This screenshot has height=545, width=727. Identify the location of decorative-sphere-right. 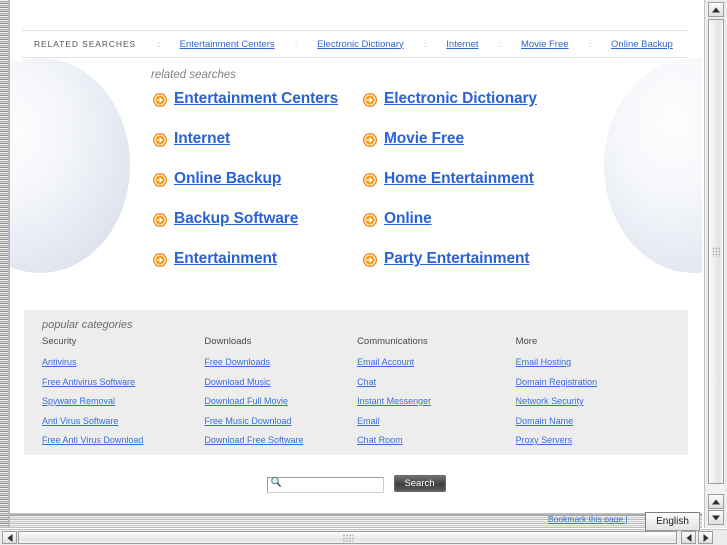
(653, 165).